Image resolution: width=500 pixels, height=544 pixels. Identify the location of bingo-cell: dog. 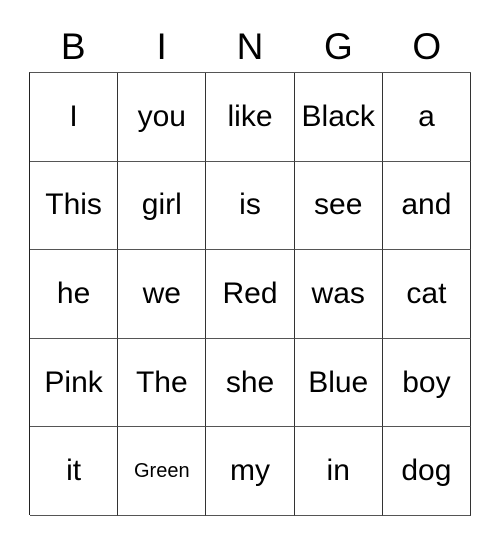
(427, 471).